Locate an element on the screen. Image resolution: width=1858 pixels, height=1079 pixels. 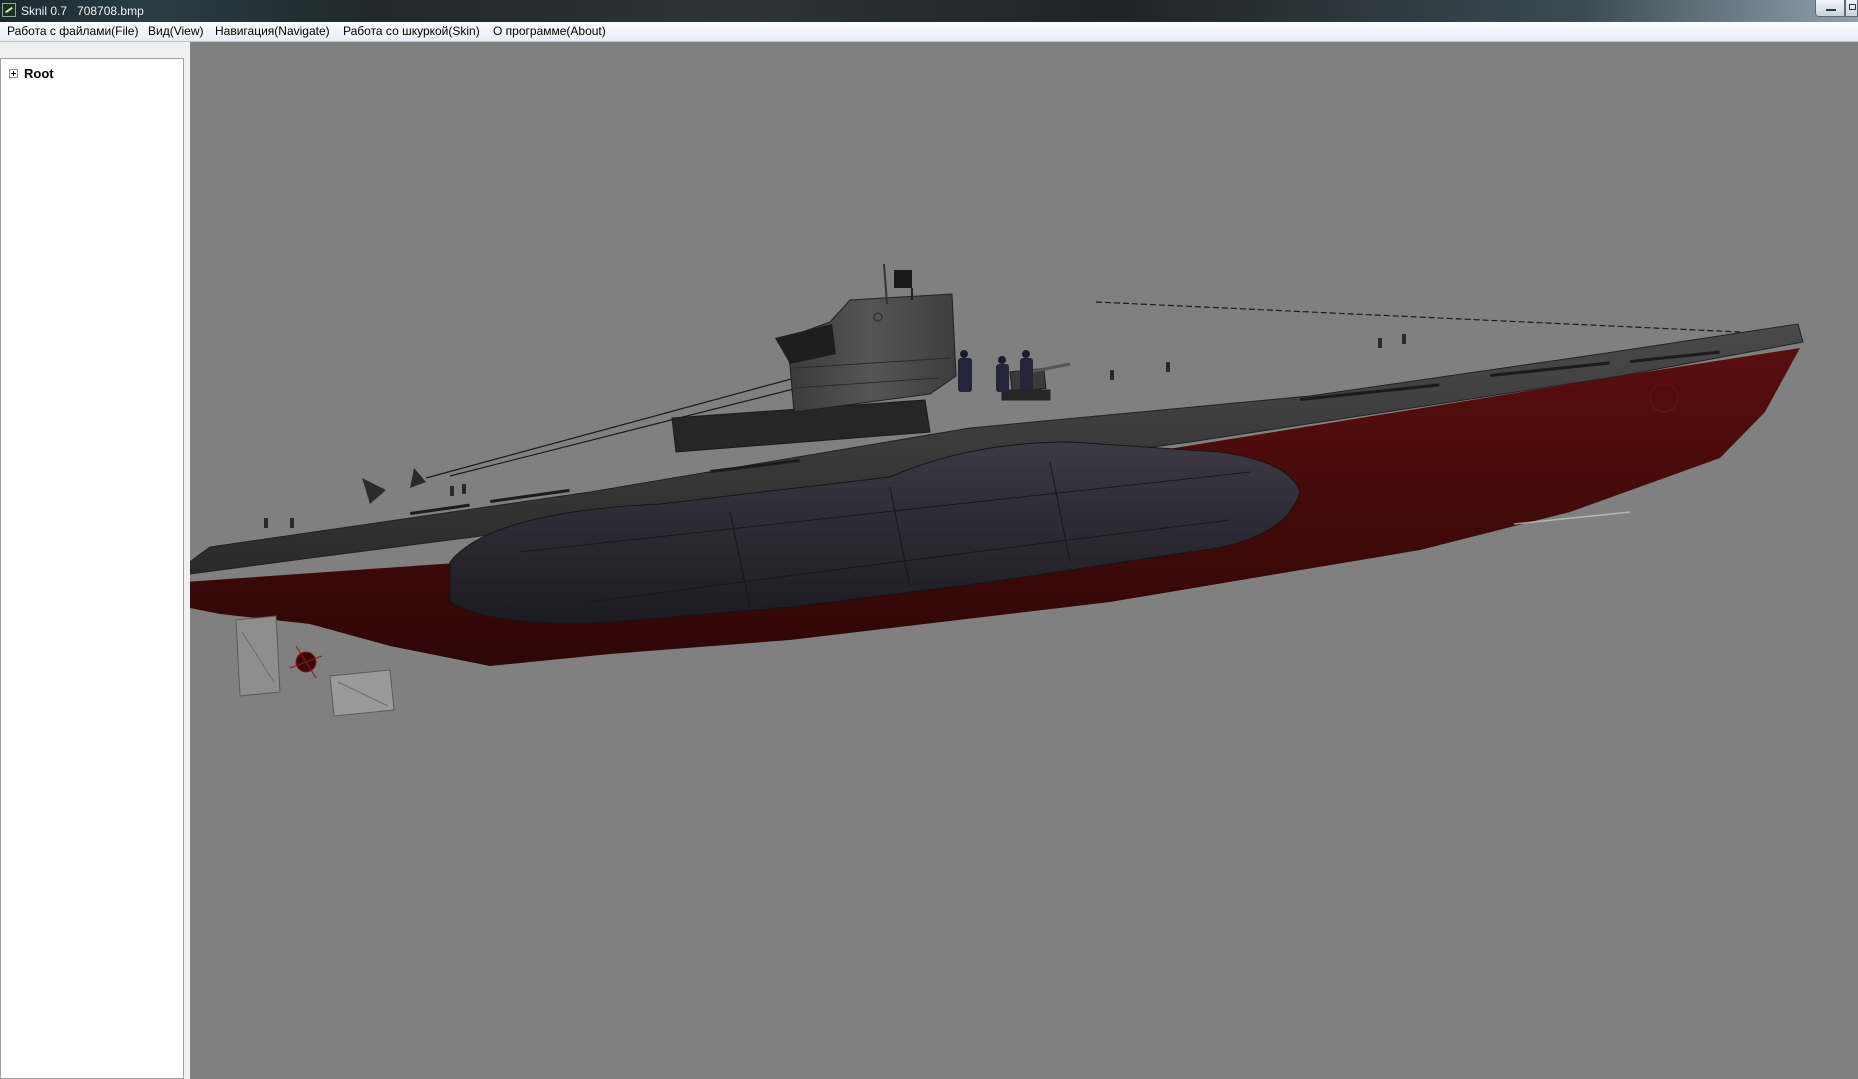
menu-navigate: Навигация(Navigate) is located at coordinates (272, 31).